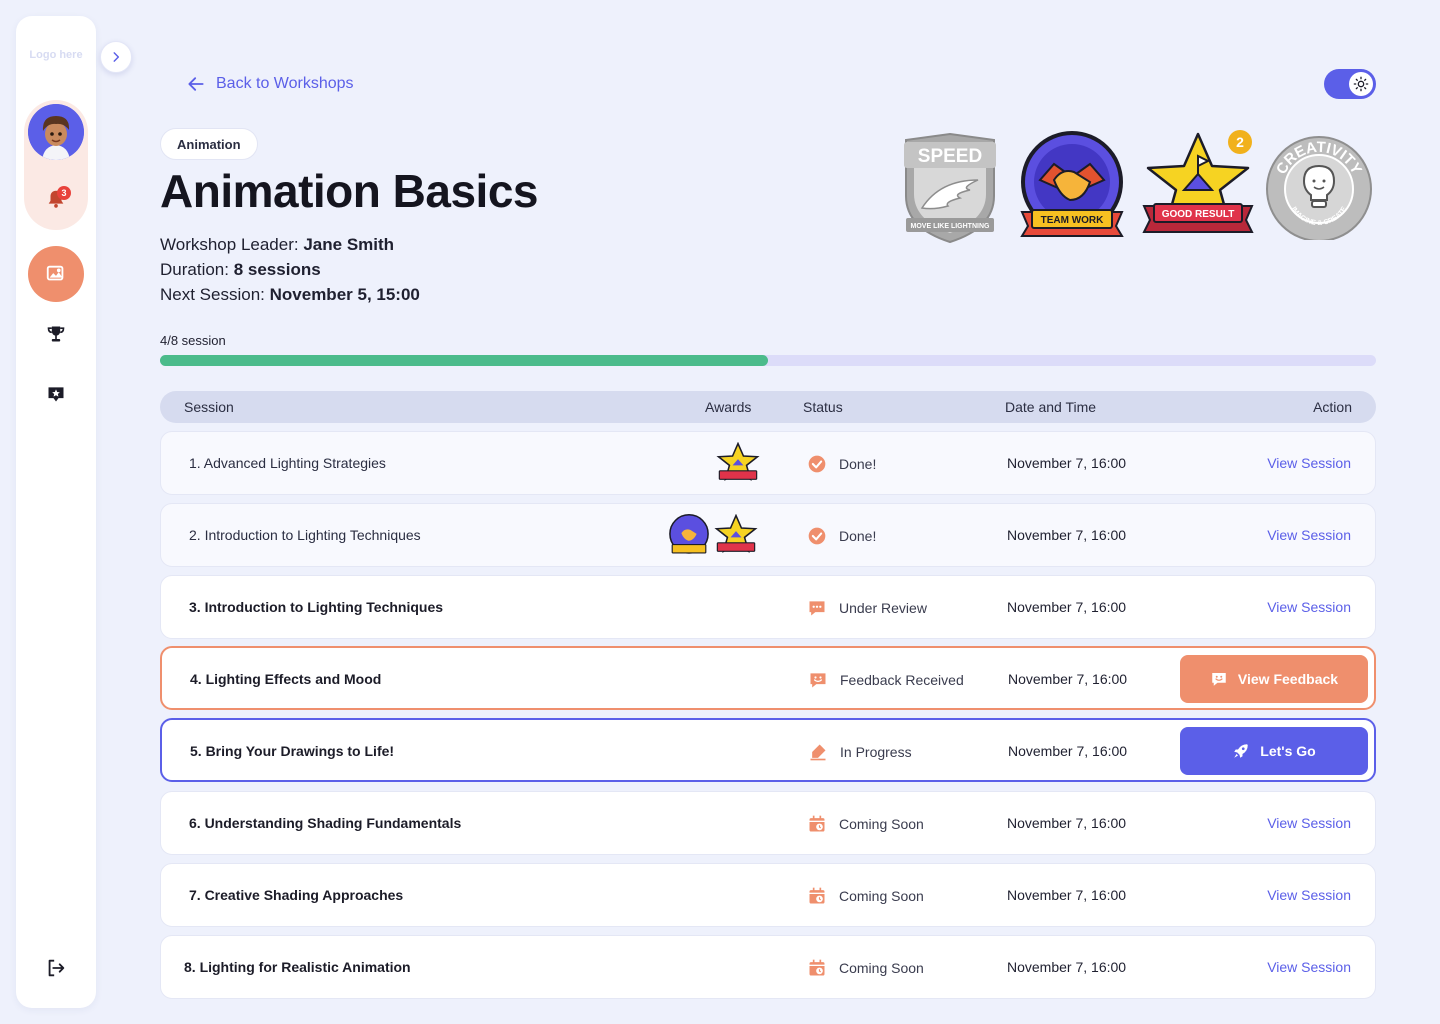  Describe the element at coordinates (56, 55) in the screenshot. I see `logo: Logo here` at that location.